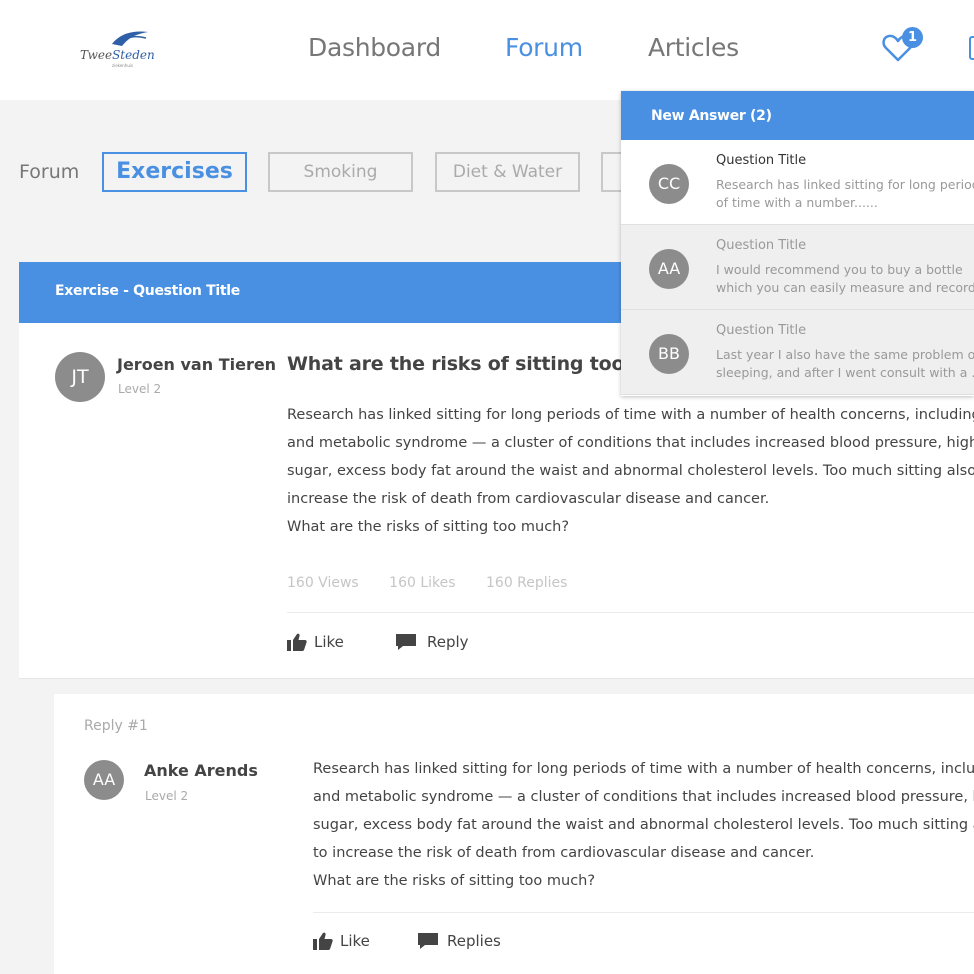  Describe the element at coordinates (147, 291) in the screenshot. I see `question-header-title: Exercise - Question Title` at that location.